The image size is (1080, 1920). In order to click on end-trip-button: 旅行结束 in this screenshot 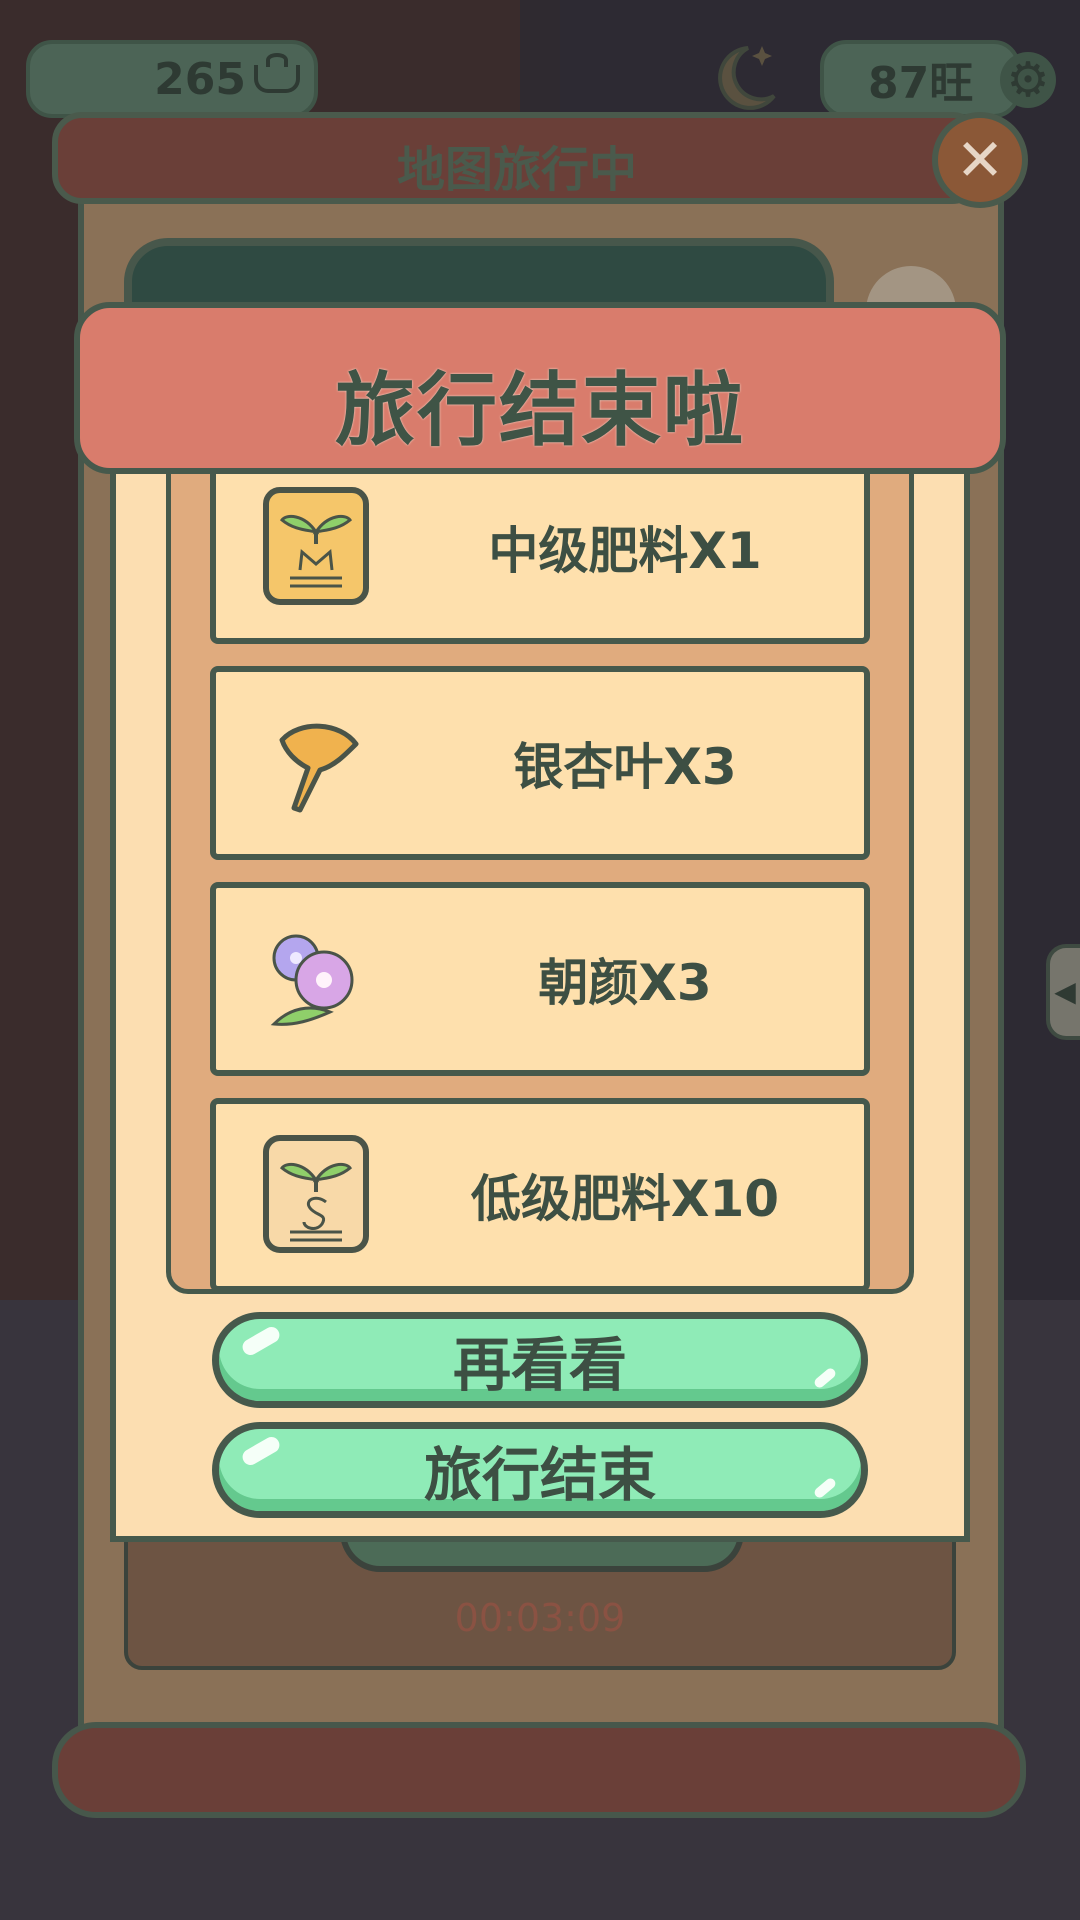, I will do `click(540, 1470)`.